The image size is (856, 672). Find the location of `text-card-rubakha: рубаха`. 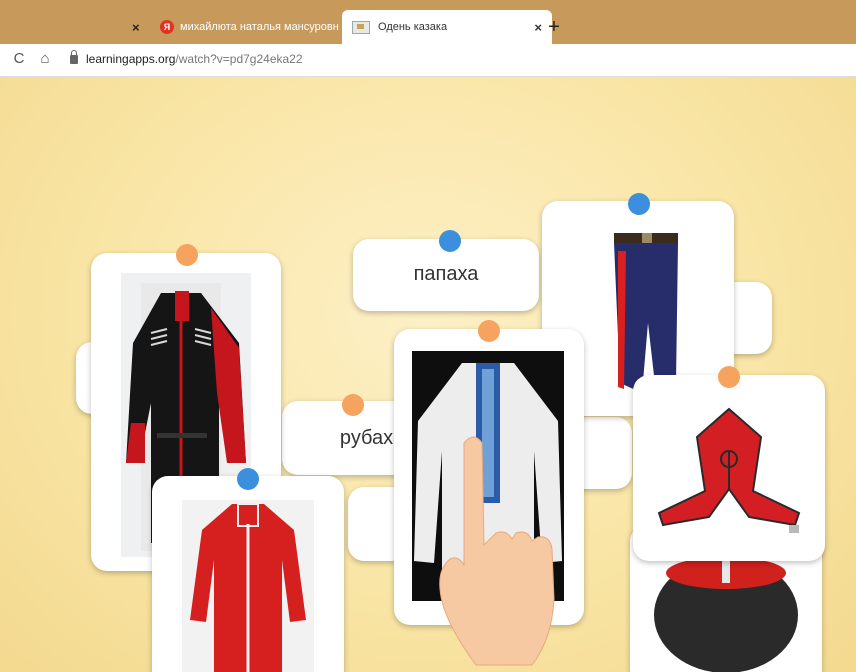

text-card-rubakha: рубаха is located at coordinates (346, 434).